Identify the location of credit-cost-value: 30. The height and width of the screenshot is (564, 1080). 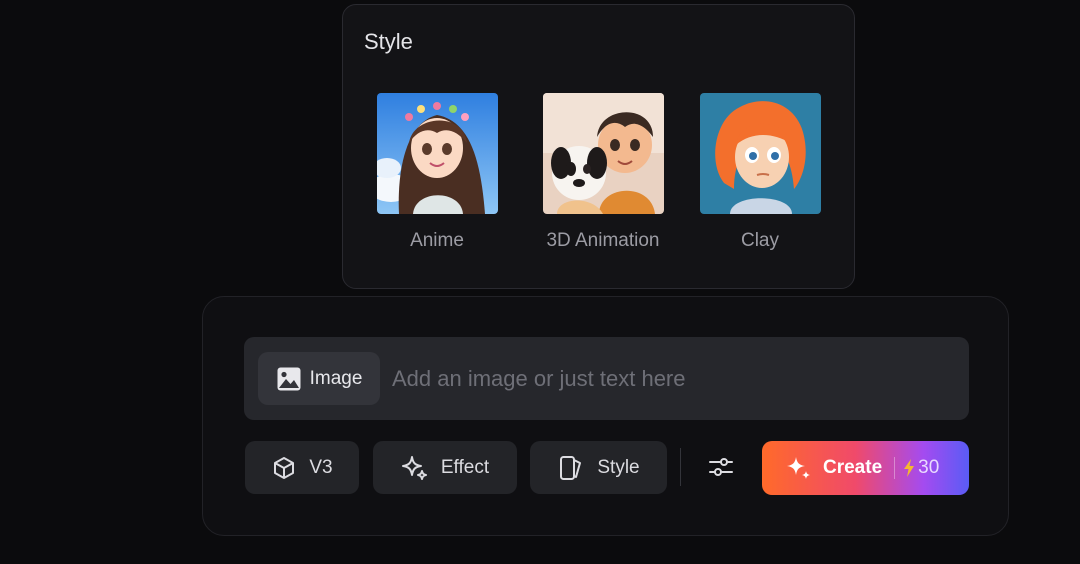
(929, 467).